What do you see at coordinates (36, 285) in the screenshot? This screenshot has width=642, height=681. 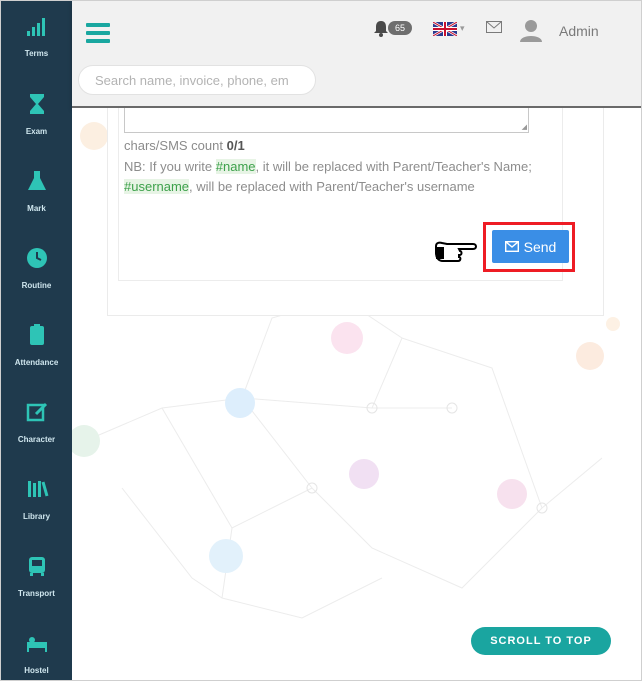 I see `sidebar-item-label: Routine` at bounding box center [36, 285].